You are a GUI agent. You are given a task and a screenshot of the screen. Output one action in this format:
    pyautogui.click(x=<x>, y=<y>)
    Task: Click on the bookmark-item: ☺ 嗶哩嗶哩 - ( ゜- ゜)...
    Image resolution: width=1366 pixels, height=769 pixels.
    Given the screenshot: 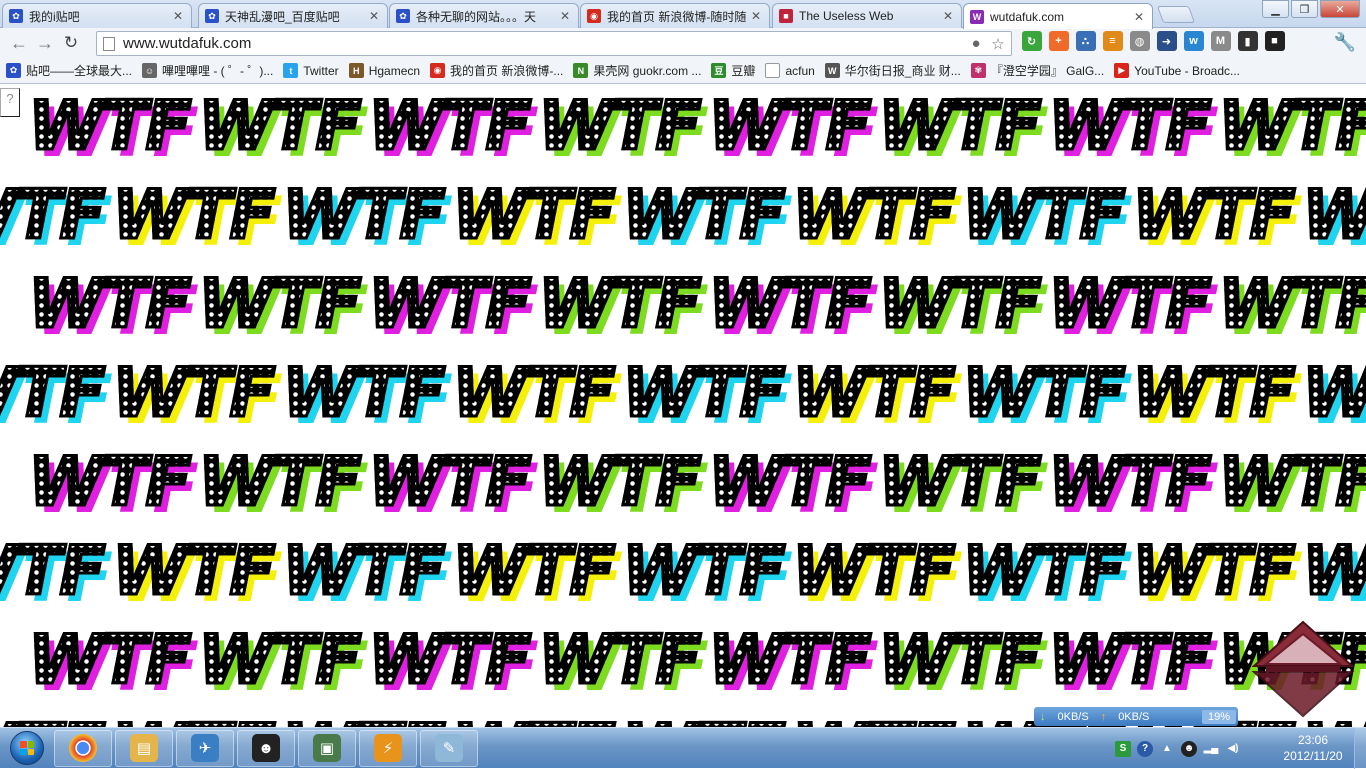 What is the action you would take?
    pyautogui.click(x=207, y=70)
    